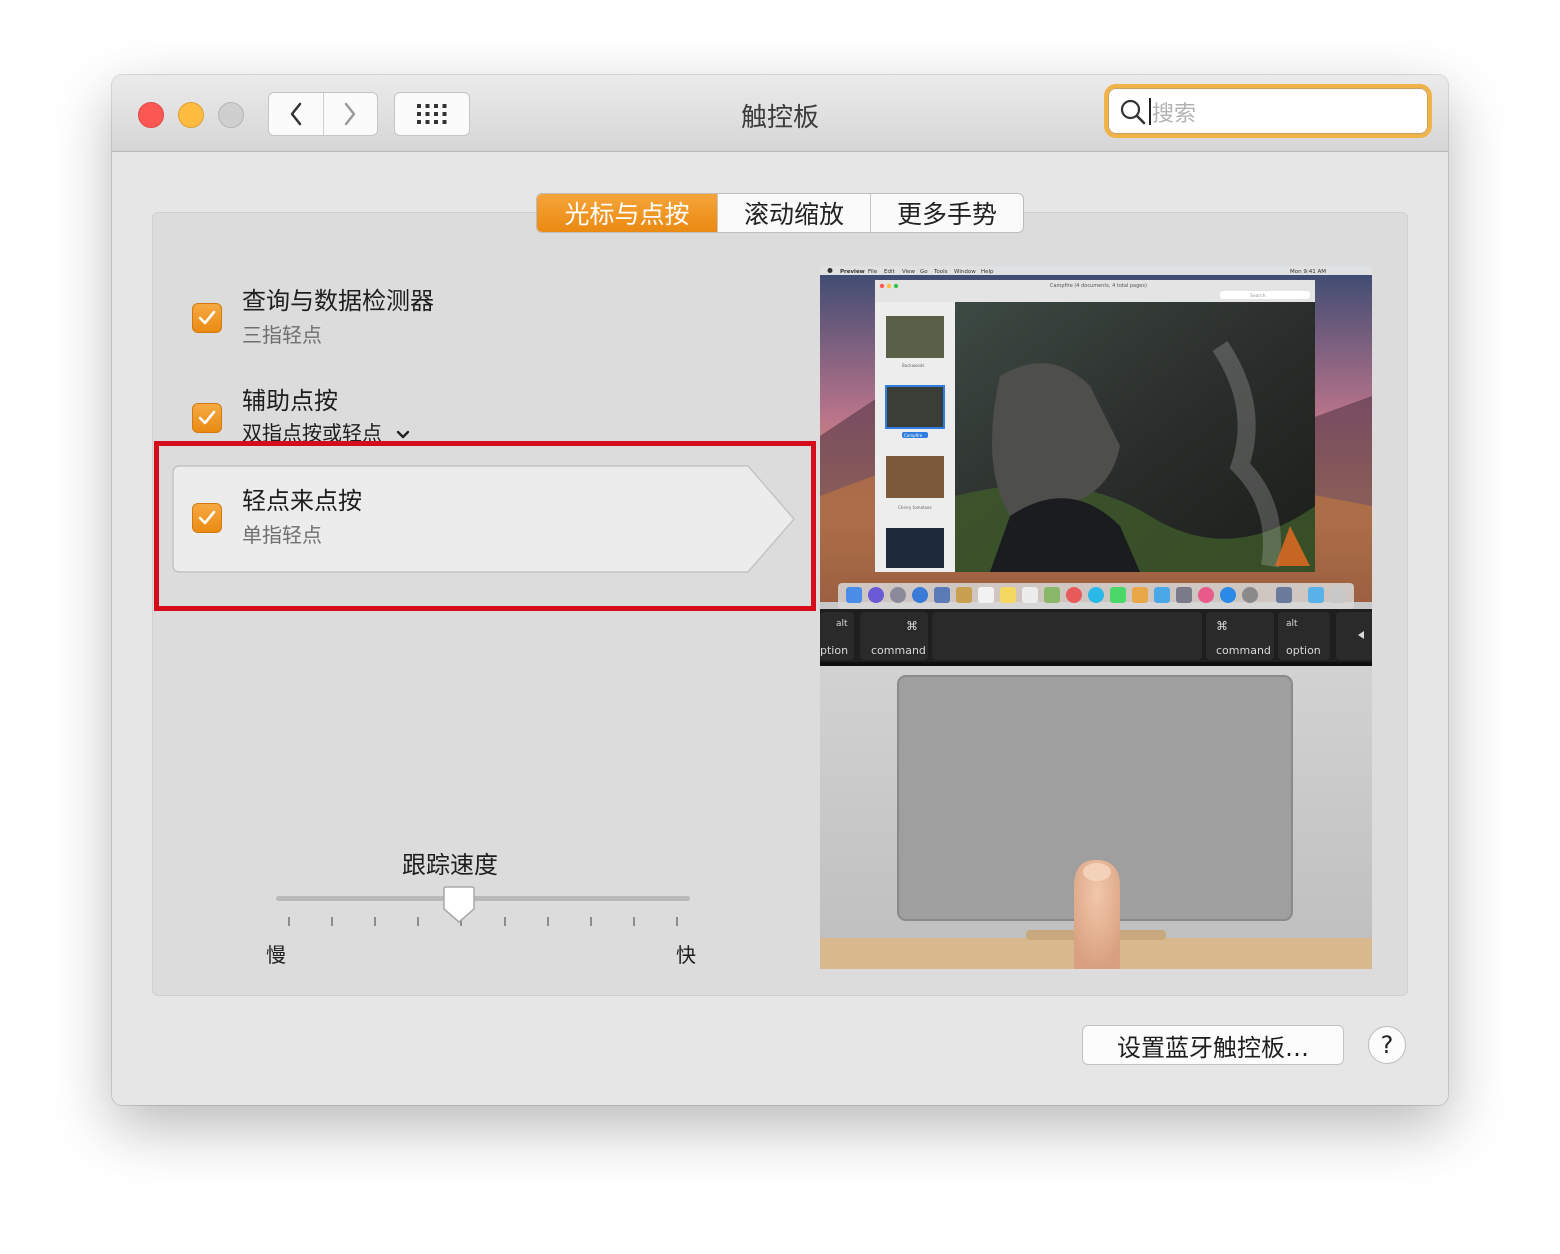  I want to click on tab-scroll-zoom: 滚动缩放, so click(793, 213).